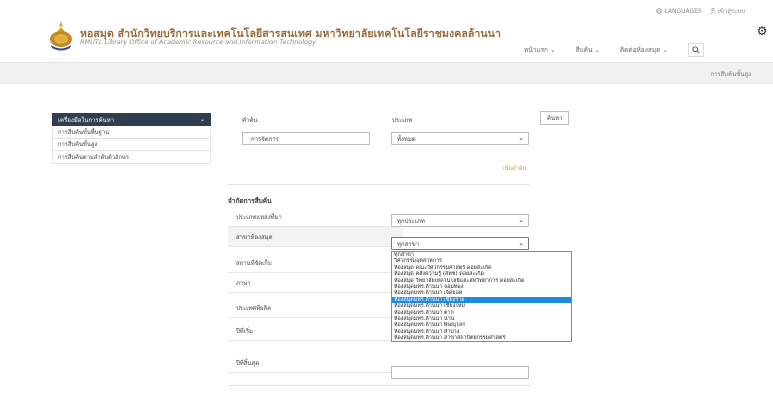  I want to click on end-year-input, so click(460, 372).